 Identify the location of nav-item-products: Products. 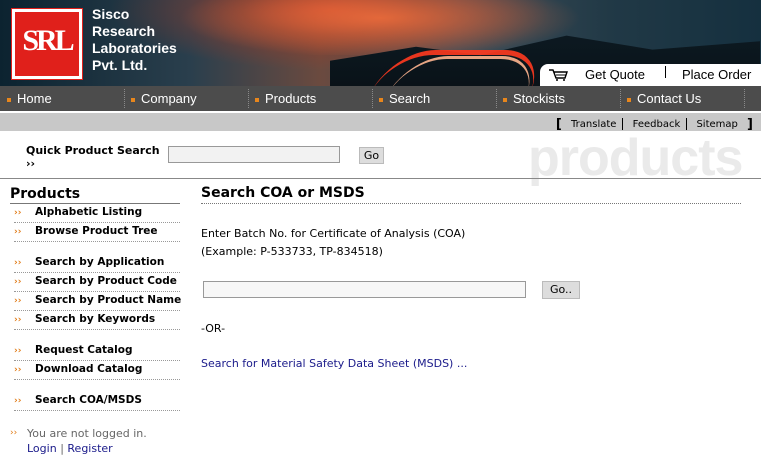
(285, 98).